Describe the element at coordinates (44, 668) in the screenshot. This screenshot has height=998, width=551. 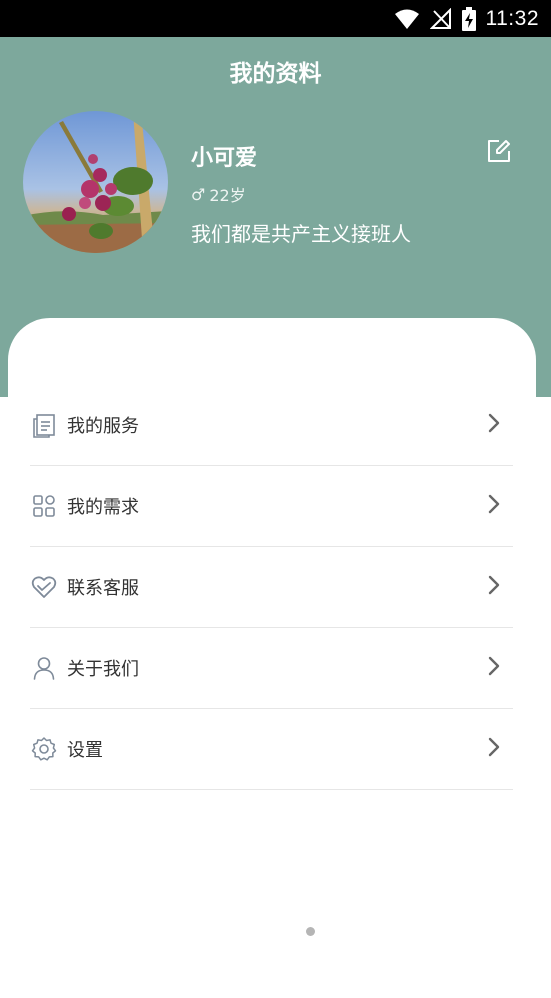
I see `person-icon` at that location.